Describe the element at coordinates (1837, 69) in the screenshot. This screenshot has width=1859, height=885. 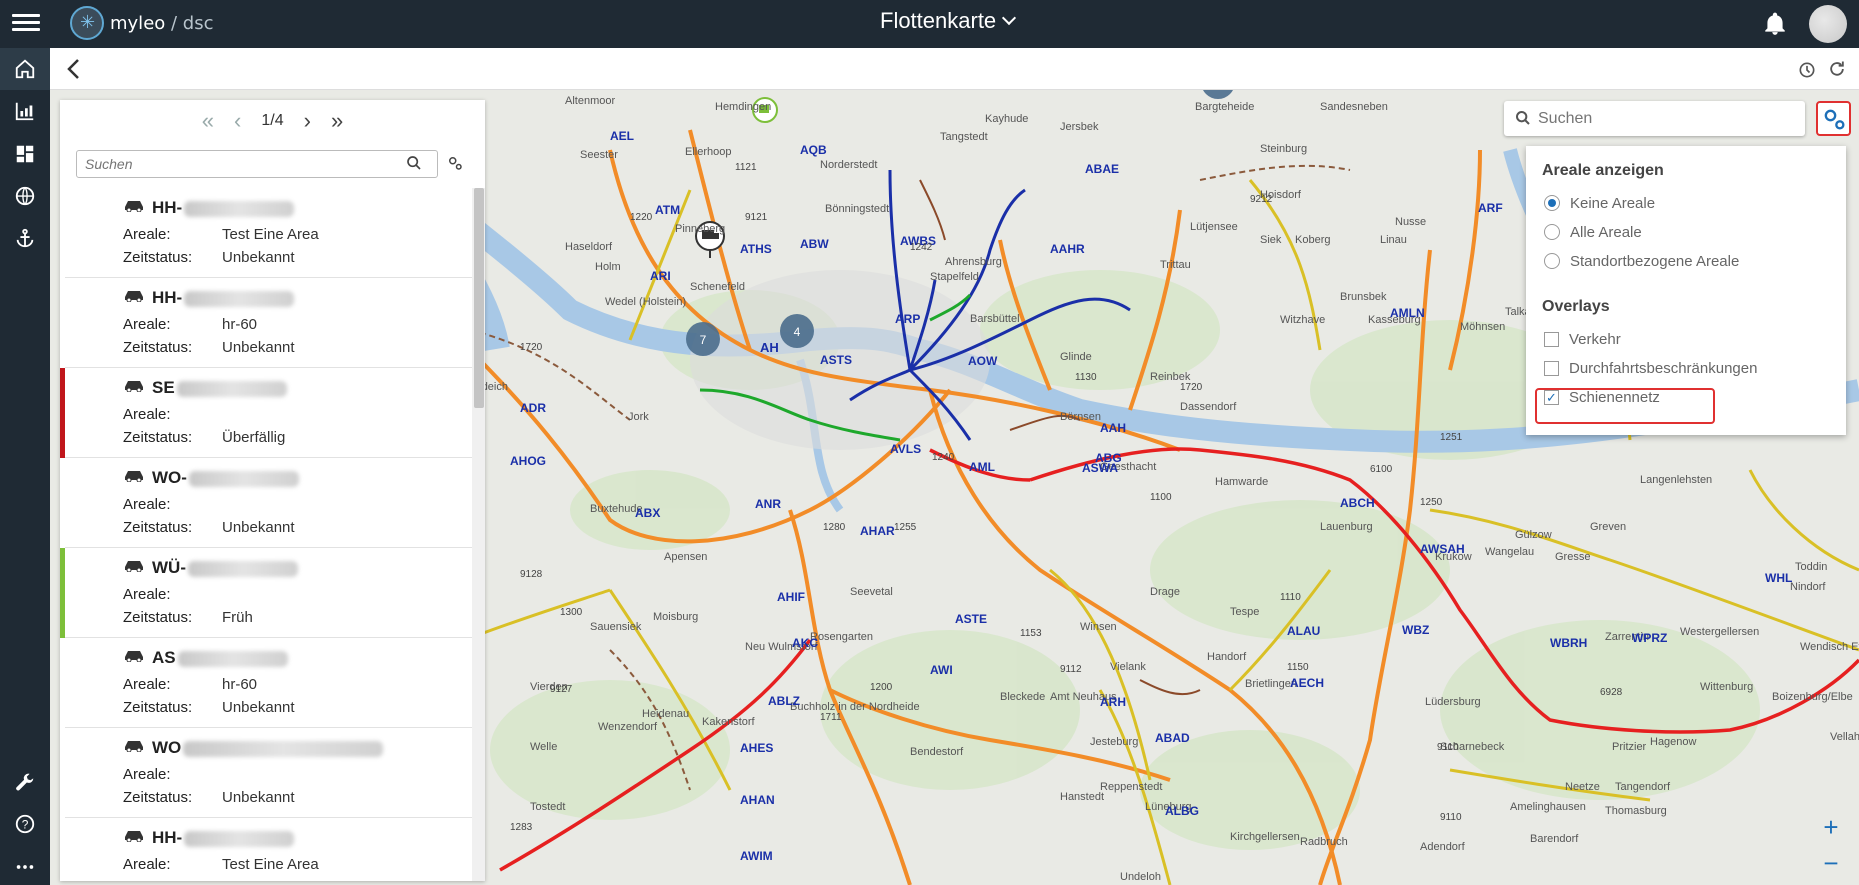
I see `refresh-icon` at that location.